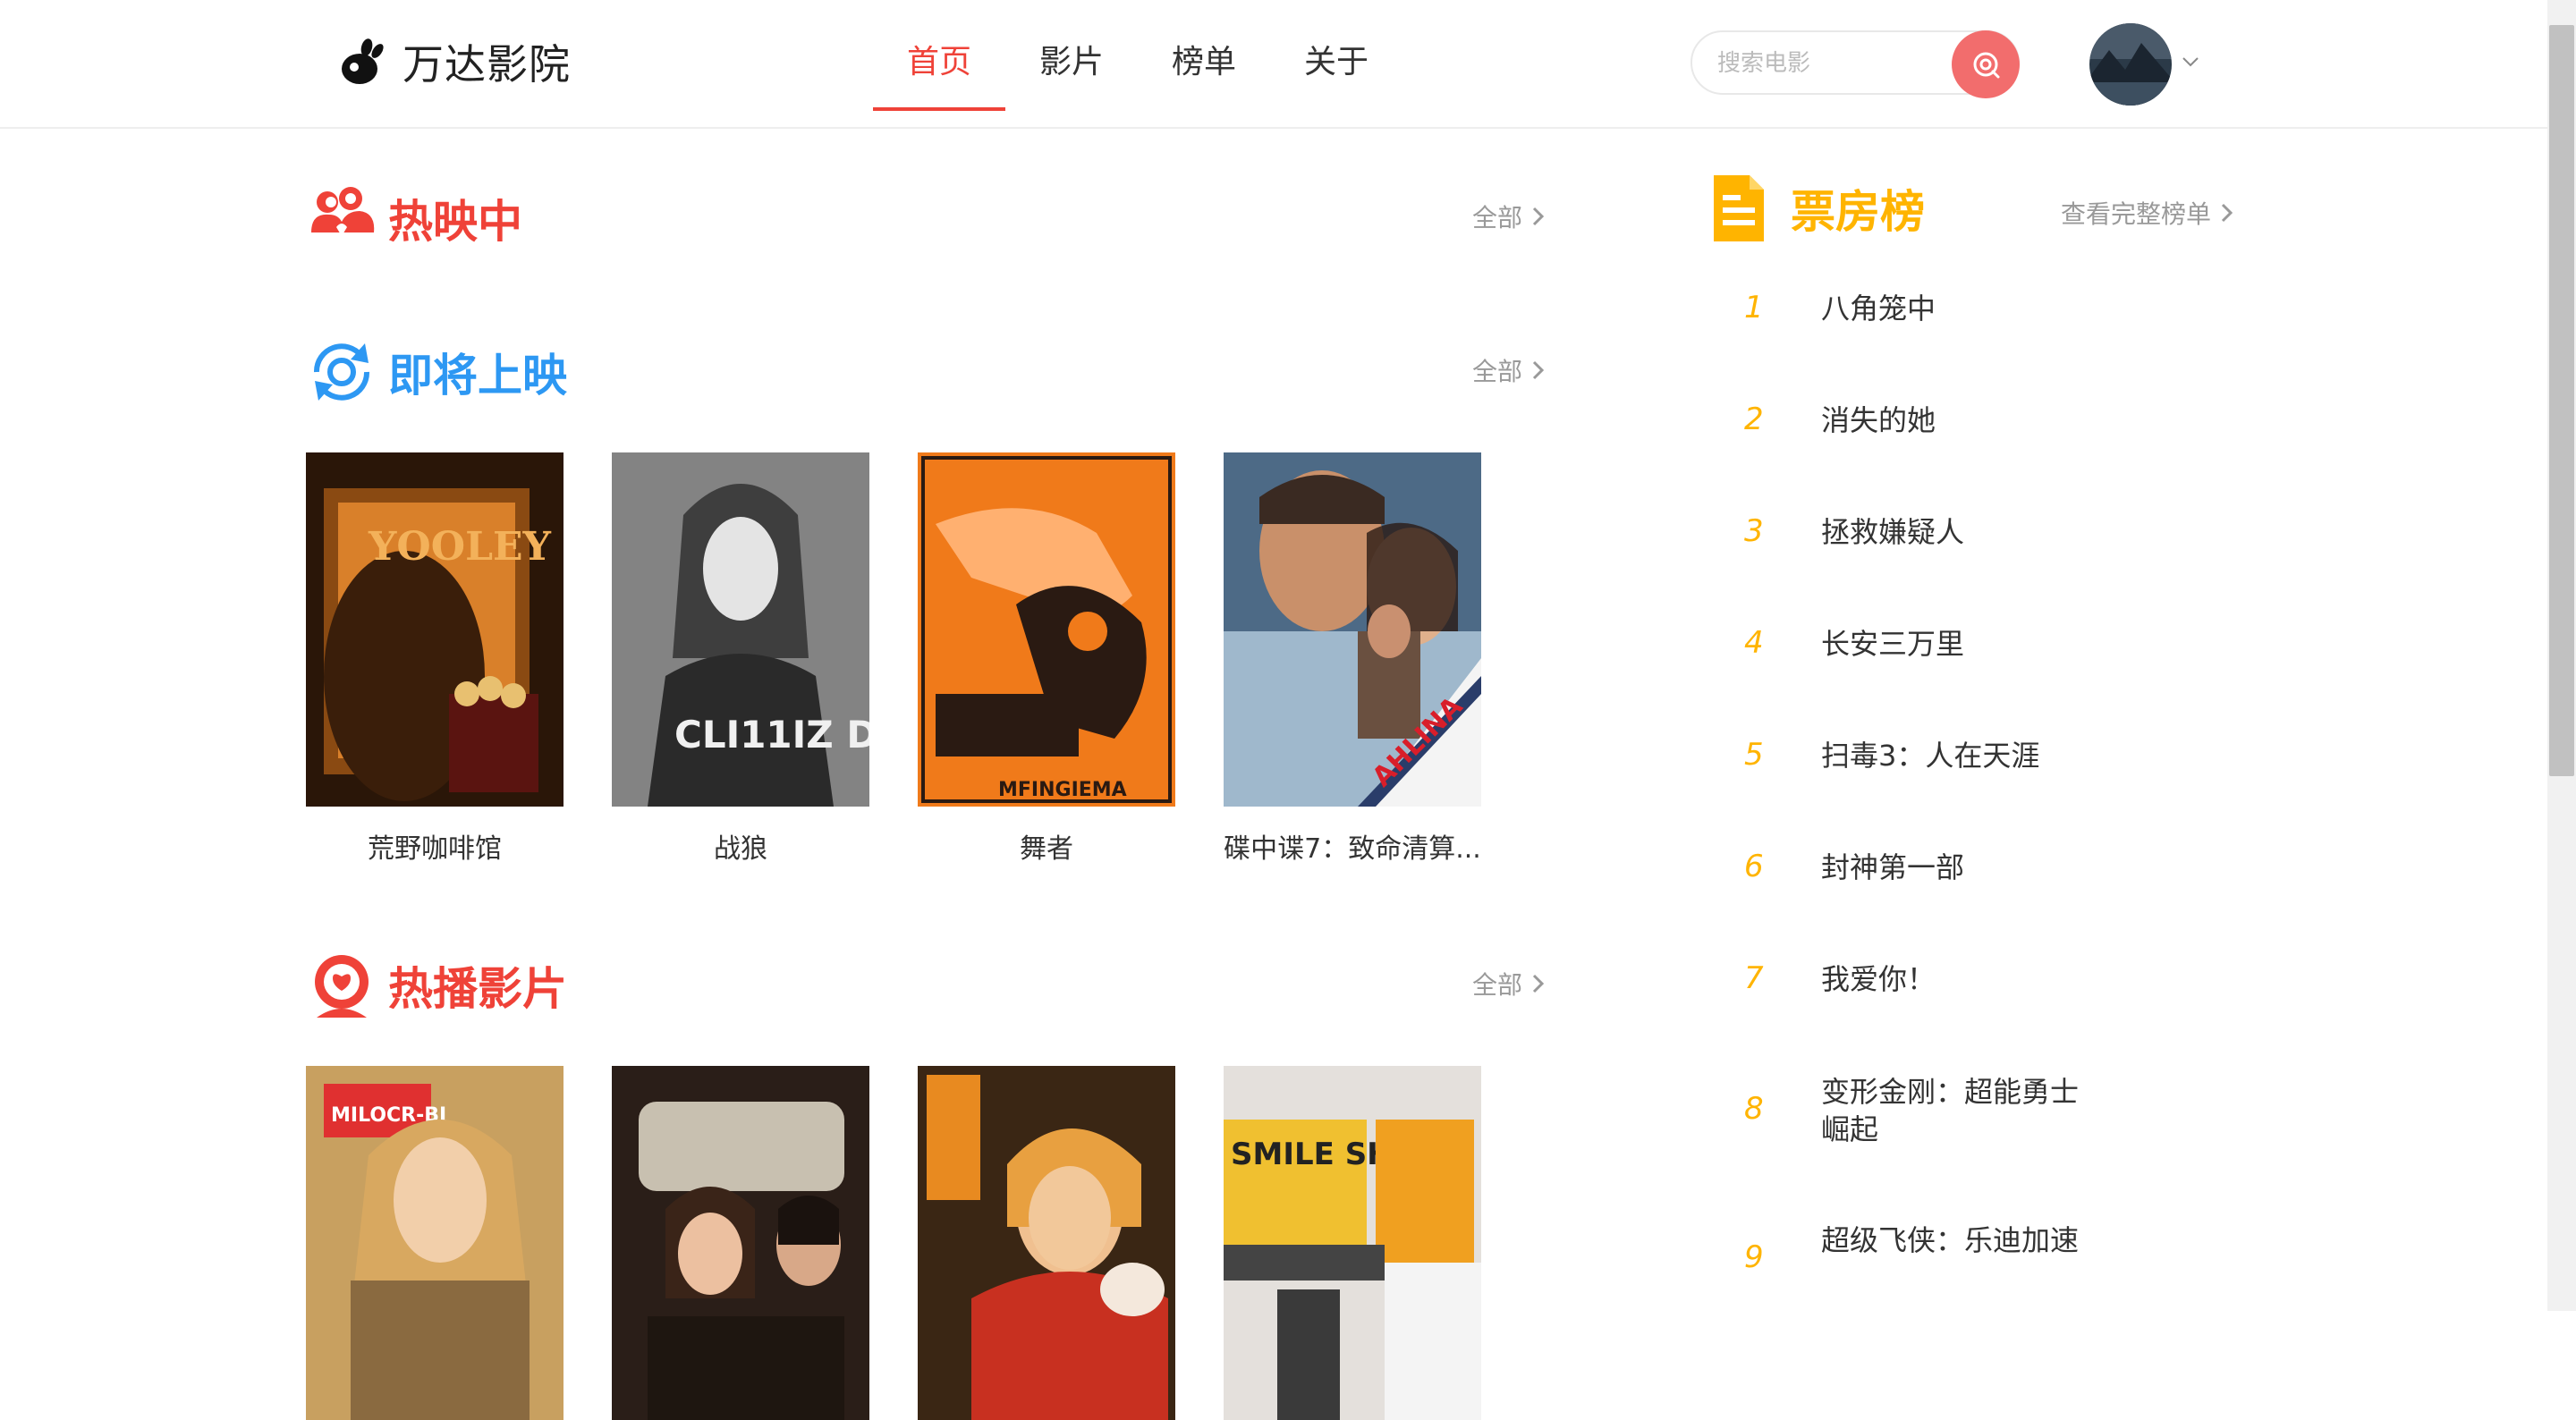 This screenshot has height=1420, width=2576. Describe the element at coordinates (1071, 56) in the screenshot. I see `nav-item-movies: 影片` at that location.